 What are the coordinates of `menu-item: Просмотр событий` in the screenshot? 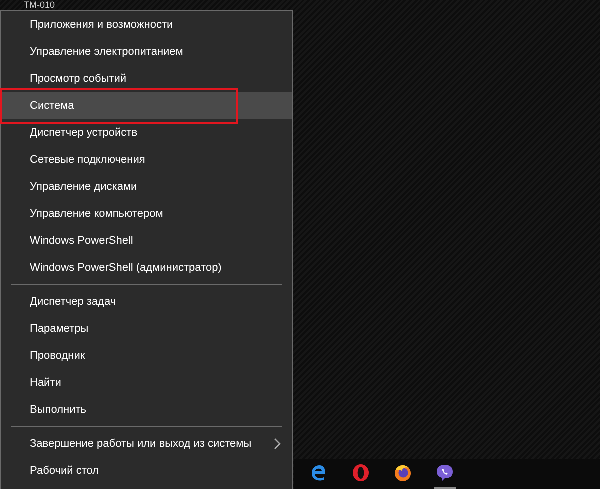 It's located at (146, 78).